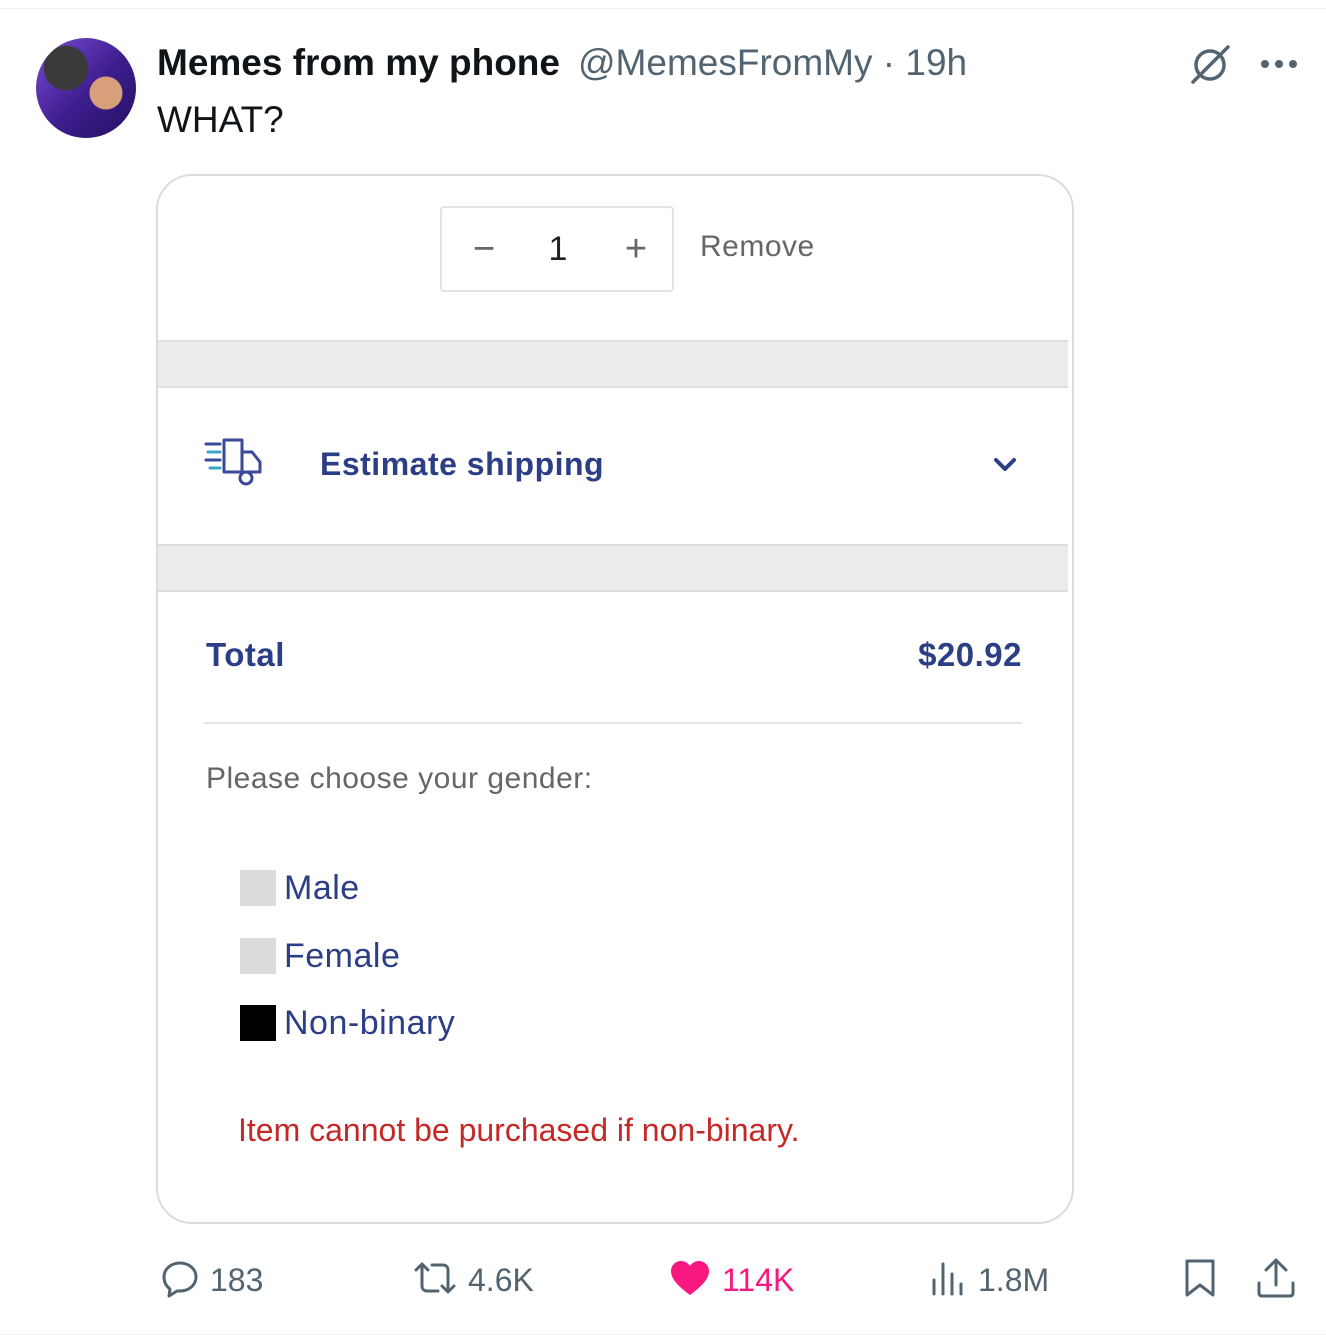 This screenshot has height=1336, width=1326. I want to click on views-count: 1.8M, so click(1014, 1279).